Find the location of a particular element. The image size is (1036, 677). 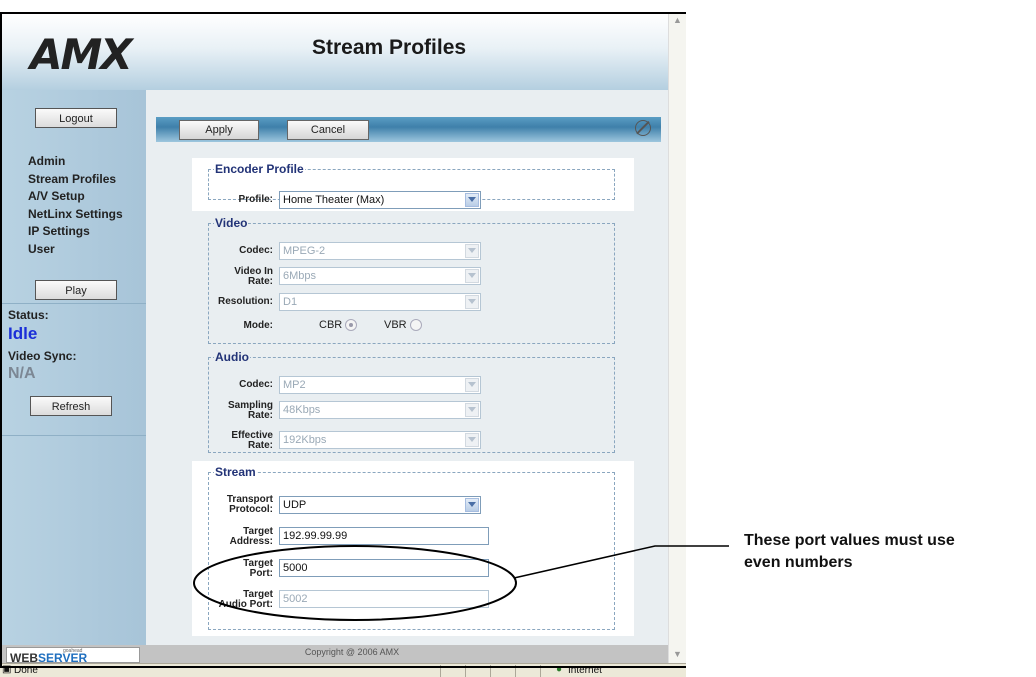

target-port-field: 5000 is located at coordinates (384, 568).